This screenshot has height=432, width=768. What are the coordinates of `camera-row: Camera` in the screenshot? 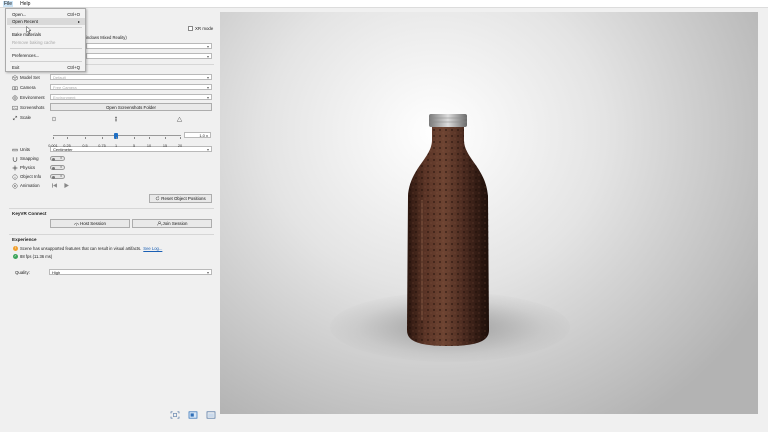 It's located at (30, 87).